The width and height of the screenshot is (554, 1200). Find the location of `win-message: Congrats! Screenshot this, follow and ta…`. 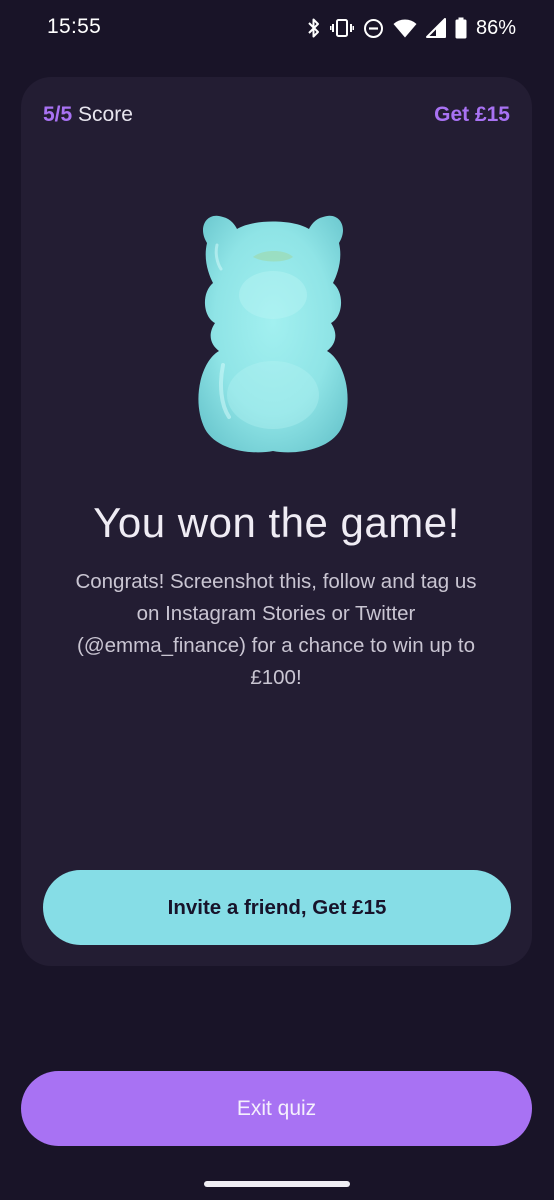

win-message: Congrats! Screenshot this, follow and ta… is located at coordinates (276, 629).